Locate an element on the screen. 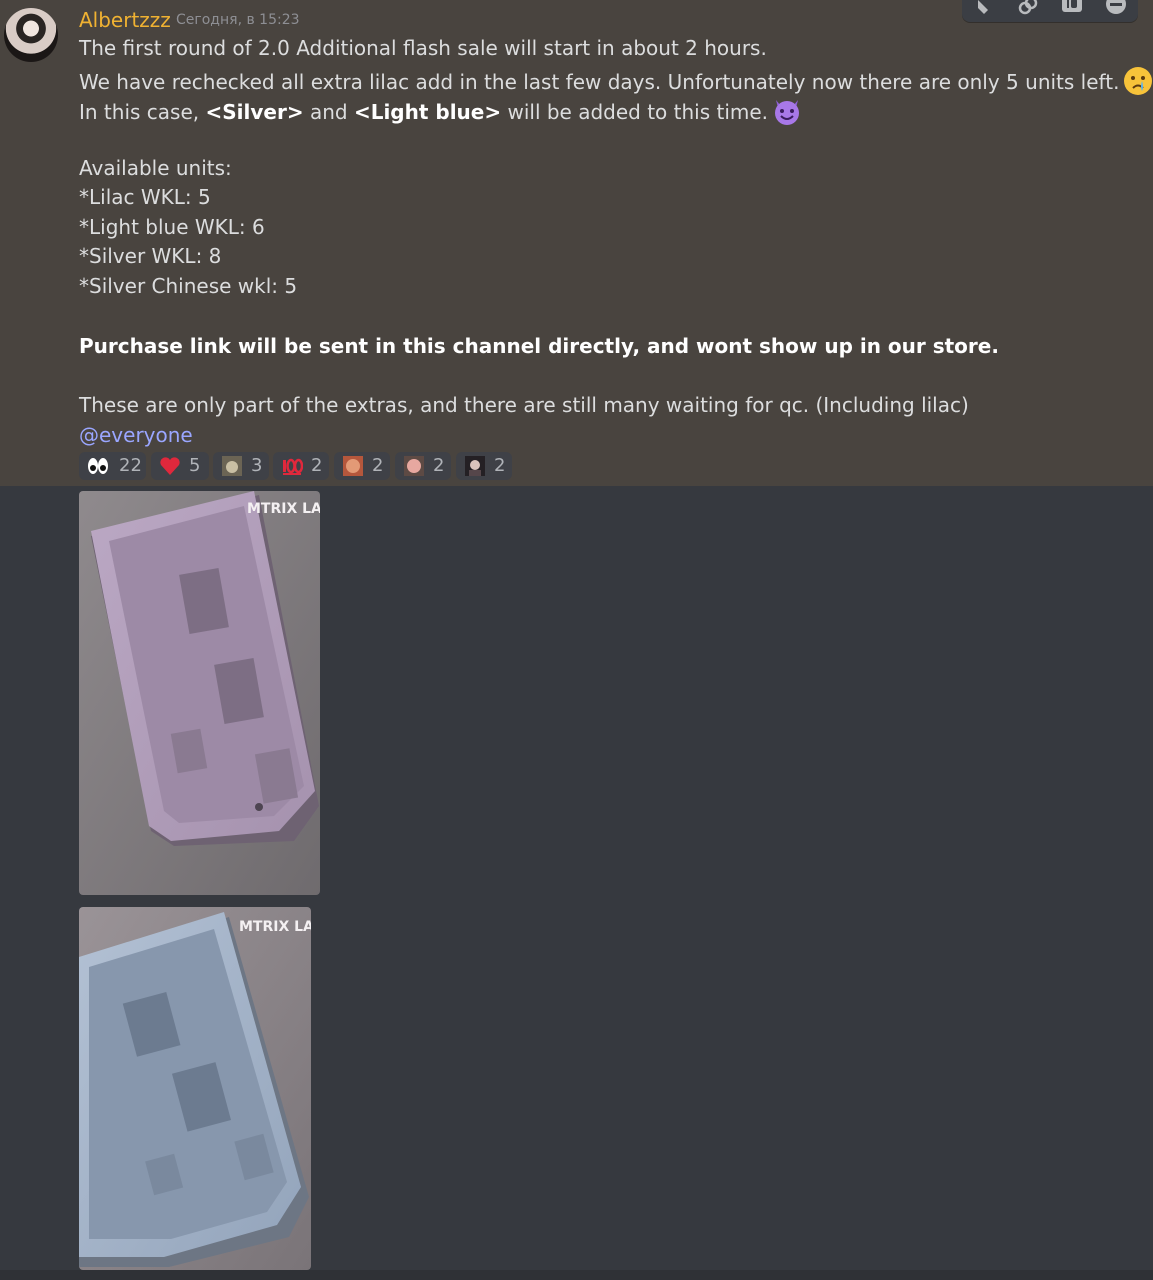 The height and width of the screenshot is (1280, 1153). custom-face-emoji is located at coordinates (353, 466).